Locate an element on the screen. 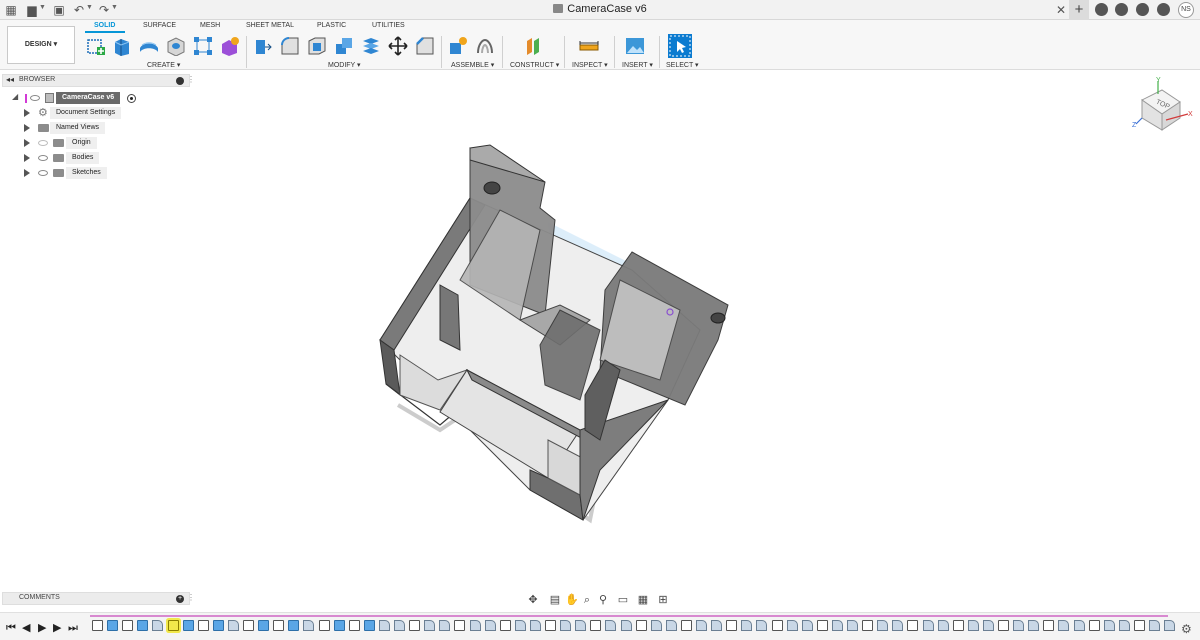 This screenshot has width=1200, height=640. select-group-label: SELECT ▾ is located at coordinates (682, 65).